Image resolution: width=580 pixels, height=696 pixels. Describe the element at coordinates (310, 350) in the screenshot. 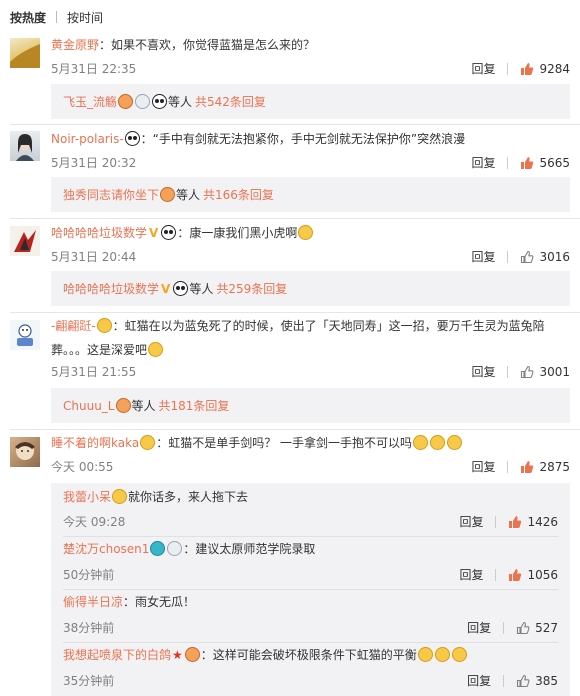

I see `comment-body-continued: 葬。。。这是深爱吧` at that location.